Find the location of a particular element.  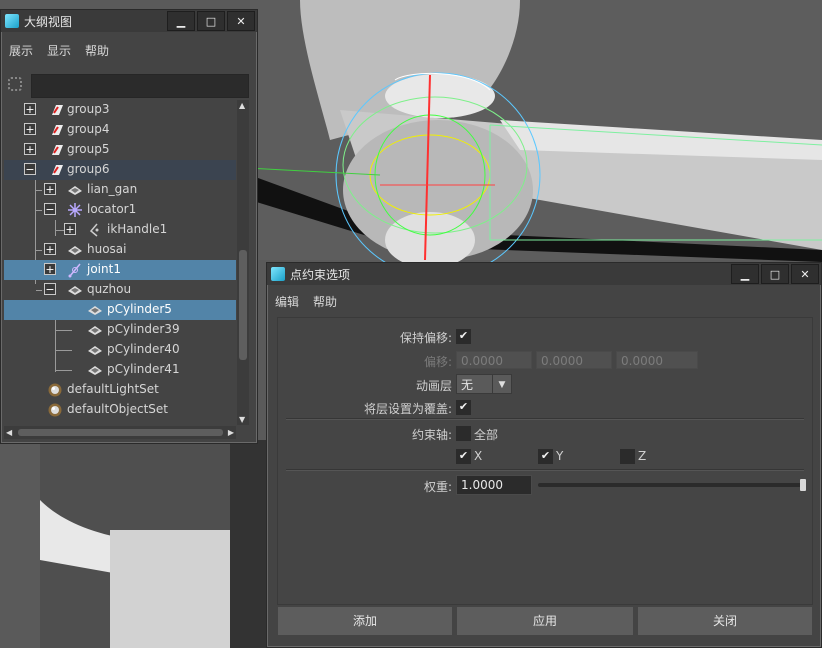

axis-z-checkbox is located at coordinates (627, 456).